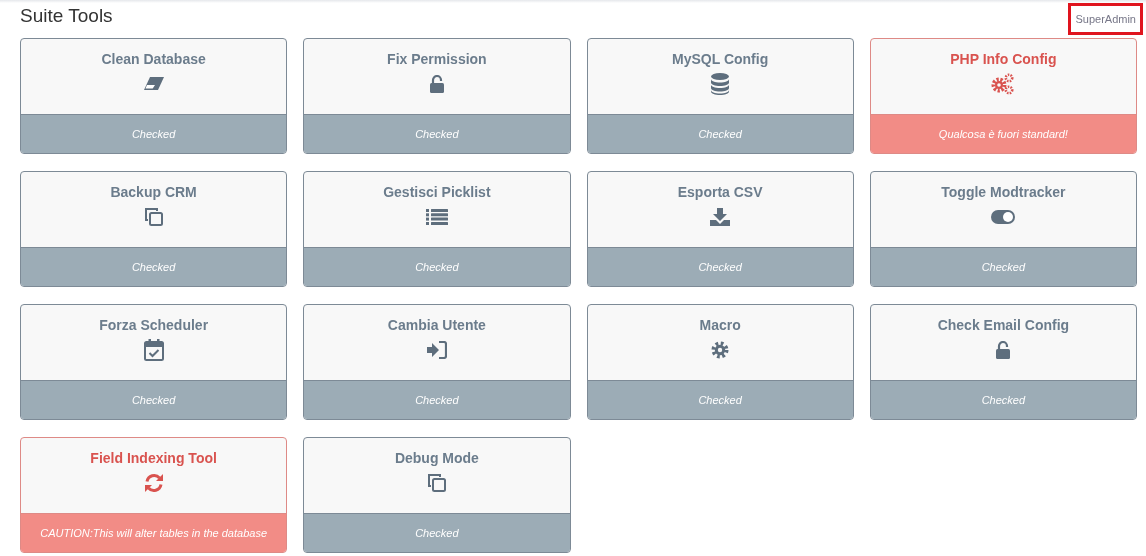  What do you see at coordinates (720, 229) in the screenshot?
I see `tool-card: Esporta CSV Checked` at bounding box center [720, 229].